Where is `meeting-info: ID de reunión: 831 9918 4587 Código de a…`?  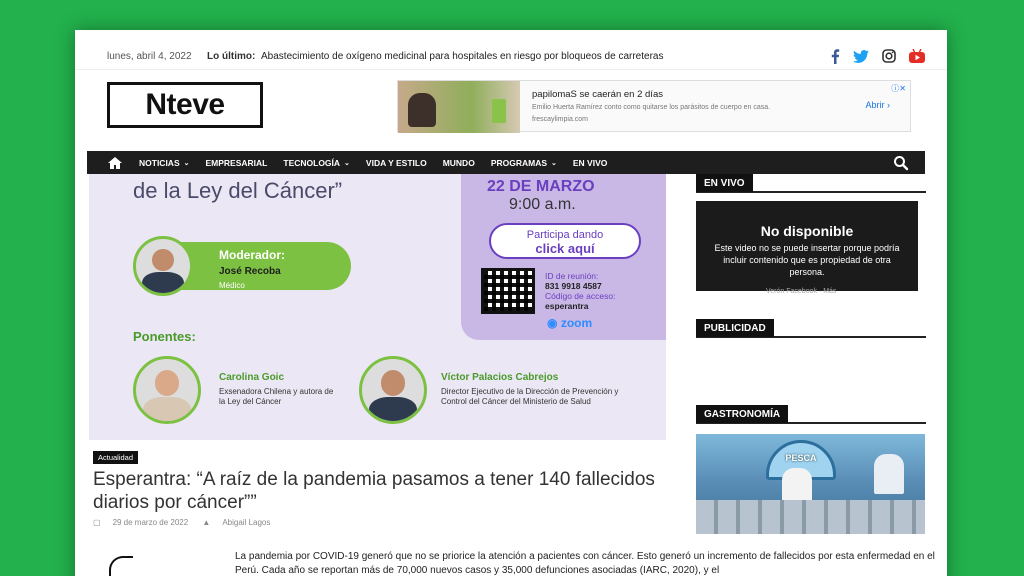
meeting-info: ID de reunión: 831 9918 4587 Código de a… is located at coordinates (580, 291).